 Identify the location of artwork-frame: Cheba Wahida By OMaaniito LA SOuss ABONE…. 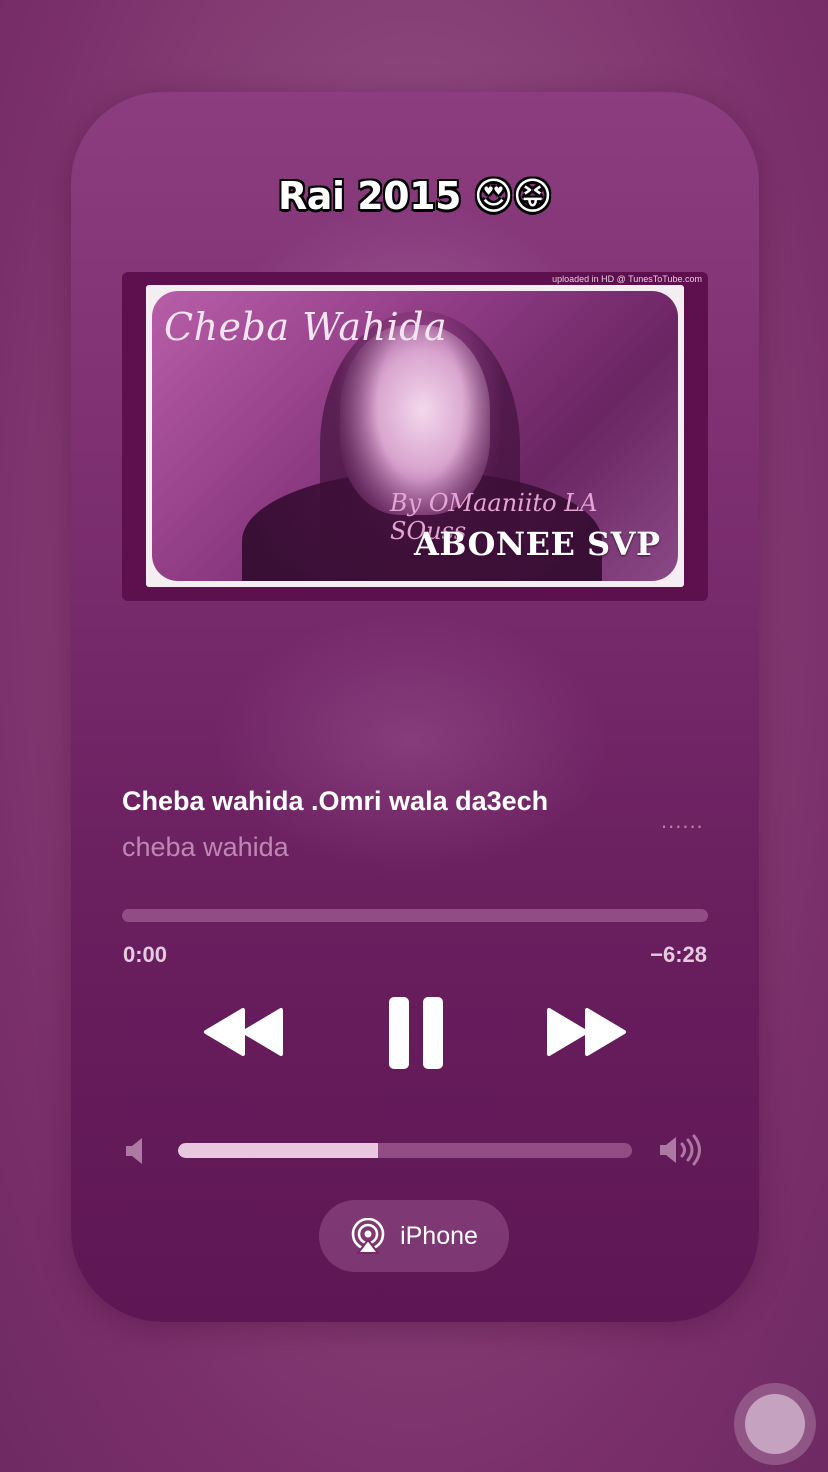
(415, 436).